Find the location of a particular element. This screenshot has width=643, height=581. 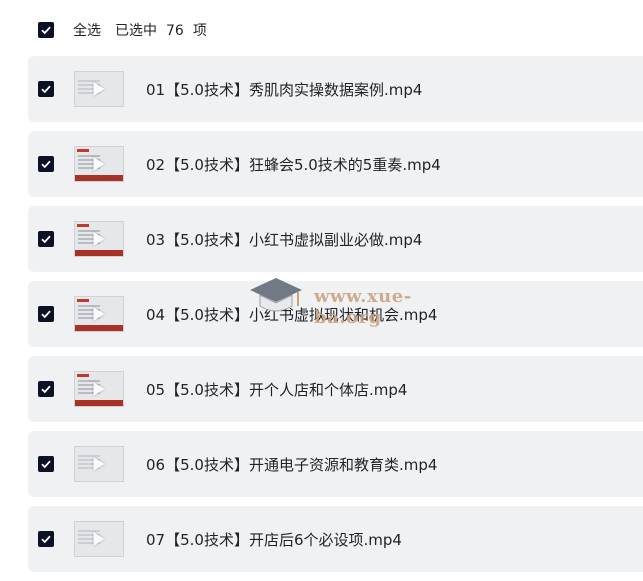

list-item: 02【5.0技术】狂蜂会5.0技术的5重奏.mp4 is located at coordinates (335, 164).